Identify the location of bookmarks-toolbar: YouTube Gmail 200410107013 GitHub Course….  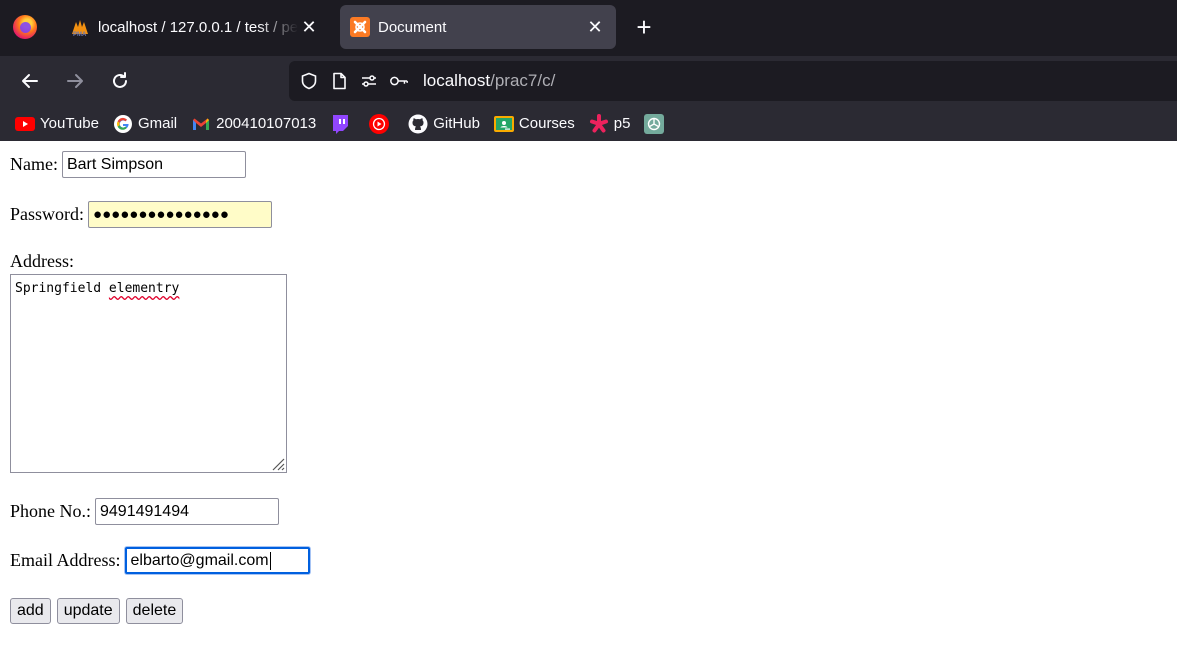
(588, 123).